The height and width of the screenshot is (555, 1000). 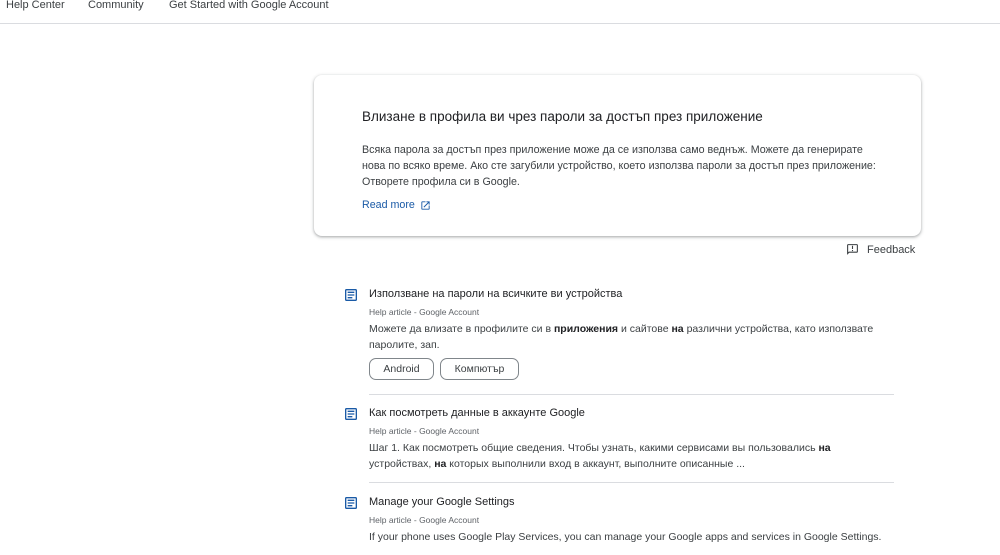 I want to click on nav-community: Community, so click(x=116, y=5).